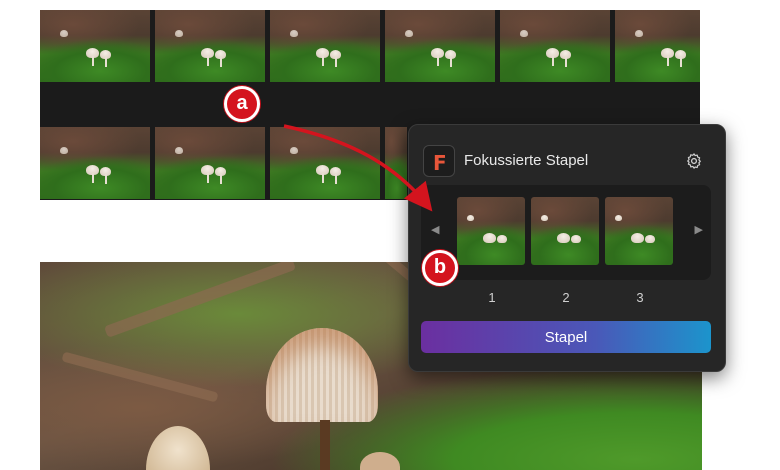 The height and width of the screenshot is (470, 780). What do you see at coordinates (492, 297) in the screenshot?
I see `frame-number-label: 1` at bounding box center [492, 297].